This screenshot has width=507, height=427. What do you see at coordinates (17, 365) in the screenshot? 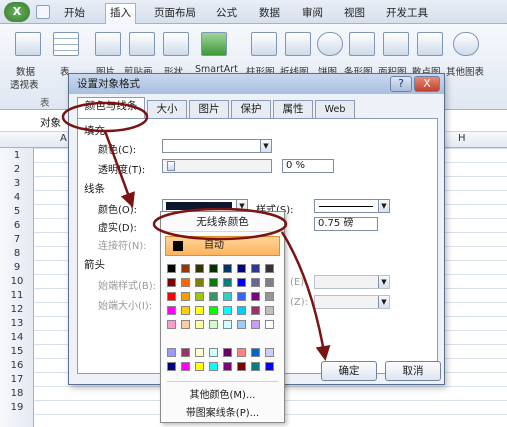
I see `row-number: 16` at bounding box center [17, 365].